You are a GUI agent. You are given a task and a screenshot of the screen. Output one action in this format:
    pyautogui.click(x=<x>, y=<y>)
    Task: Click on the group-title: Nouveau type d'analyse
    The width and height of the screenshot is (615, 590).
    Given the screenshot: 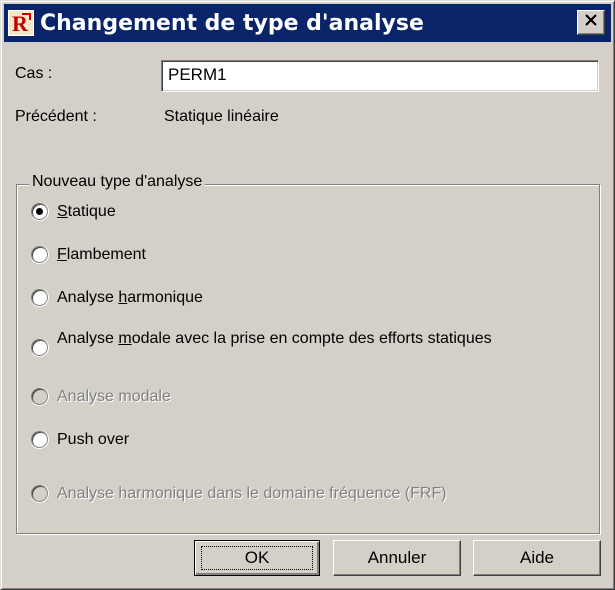 What is the action you would take?
    pyautogui.click(x=117, y=182)
    